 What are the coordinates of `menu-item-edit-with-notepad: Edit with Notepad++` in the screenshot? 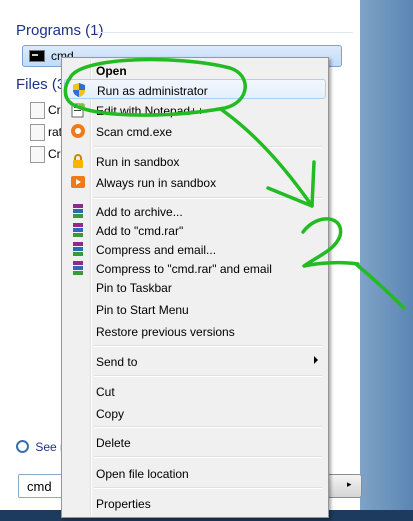 It's located at (195, 110).